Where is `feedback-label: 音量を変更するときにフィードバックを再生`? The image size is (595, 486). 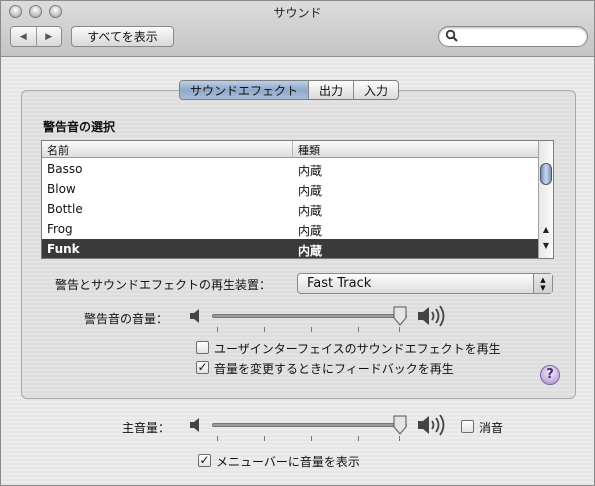
feedback-label: 音量を変更するときにフィードバックを再生 is located at coordinates (334, 368).